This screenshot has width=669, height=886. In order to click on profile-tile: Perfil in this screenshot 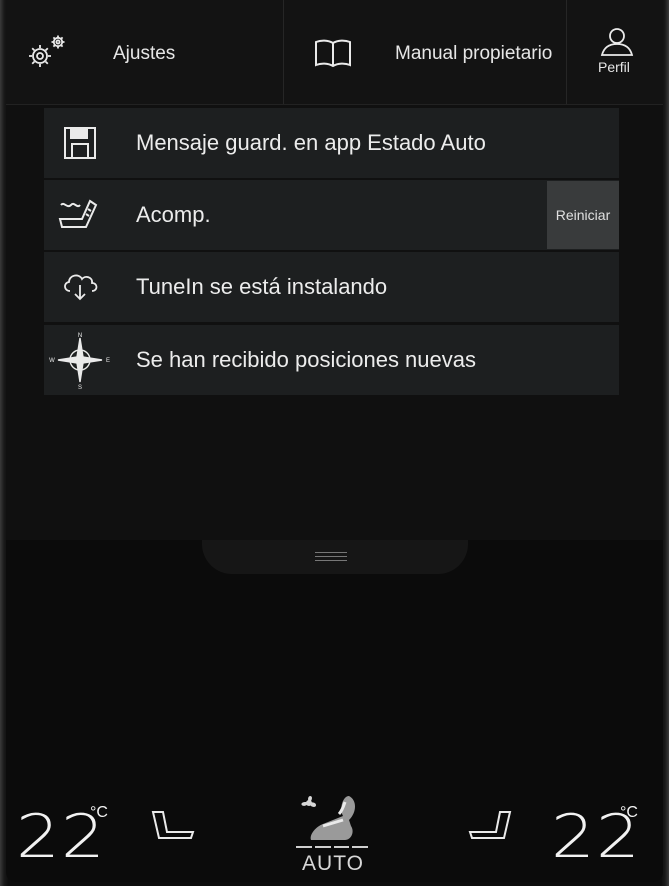, I will do `click(615, 52)`.